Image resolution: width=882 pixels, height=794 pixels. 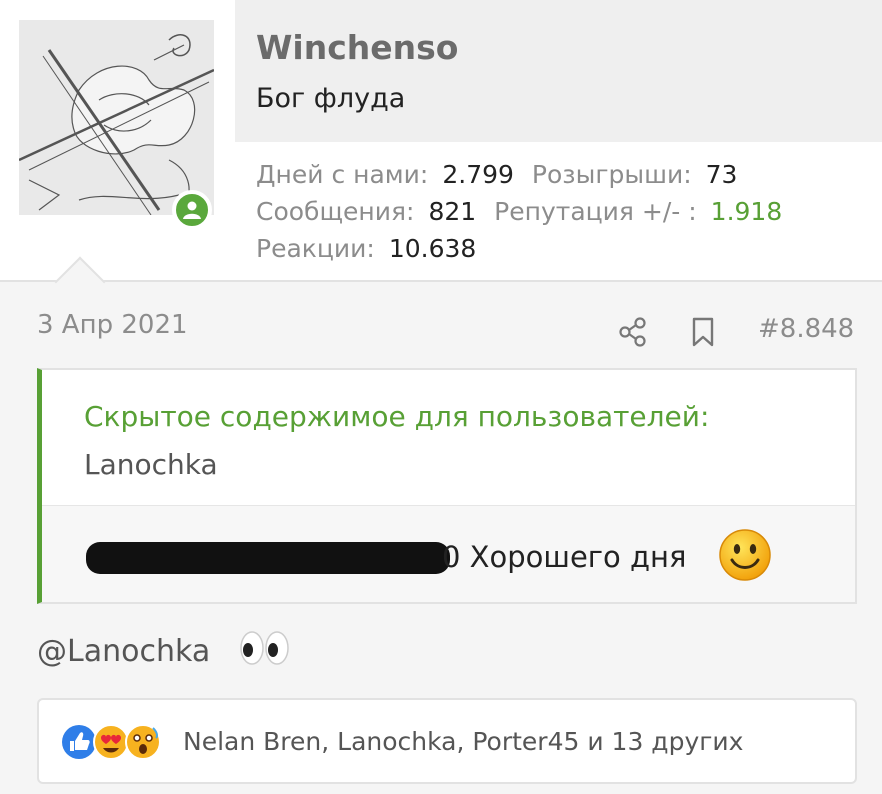 What do you see at coordinates (357, 47) in the screenshot?
I see `username: Winchenso` at bounding box center [357, 47].